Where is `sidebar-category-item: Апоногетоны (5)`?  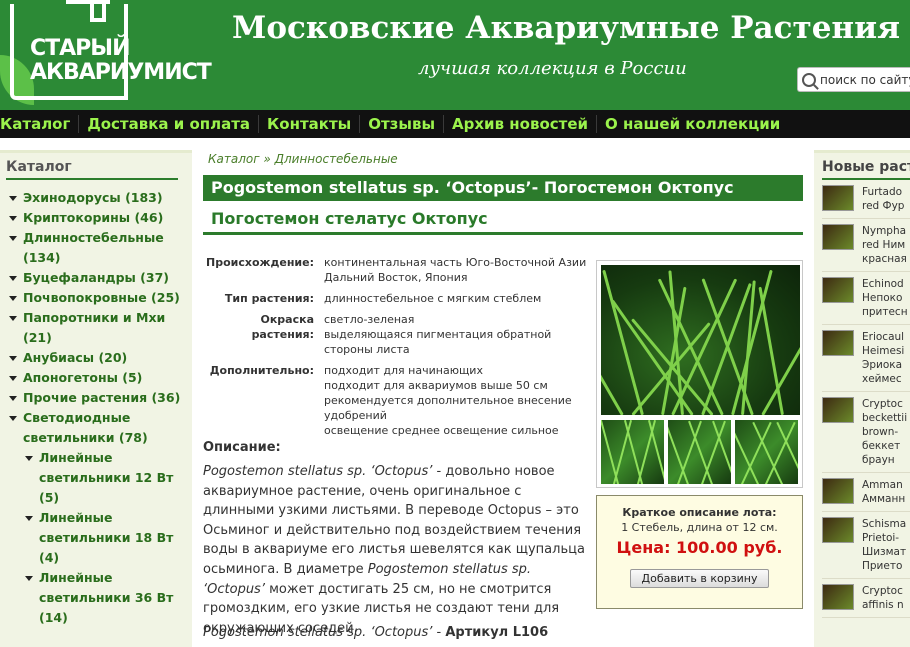 sidebar-category-item: Апоногетоны (5) is located at coordinates (99, 378).